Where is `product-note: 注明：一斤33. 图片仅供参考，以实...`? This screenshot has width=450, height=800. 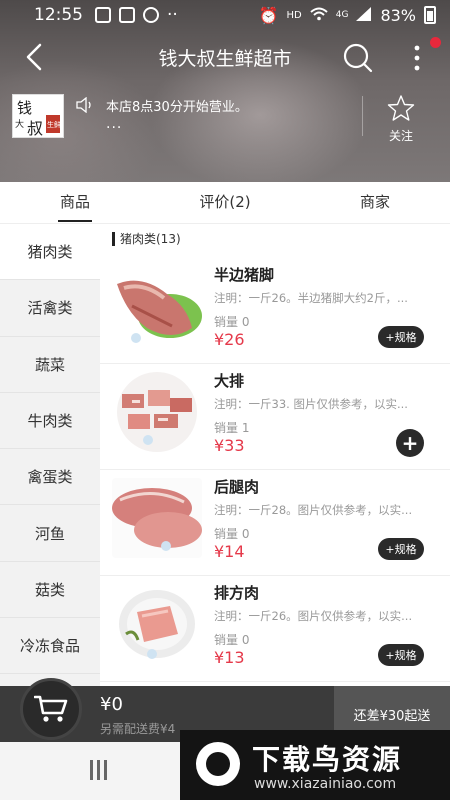 product-note: 注明：一斤33. 图片仅供参考，以实... is located at coordinates (311, 404).